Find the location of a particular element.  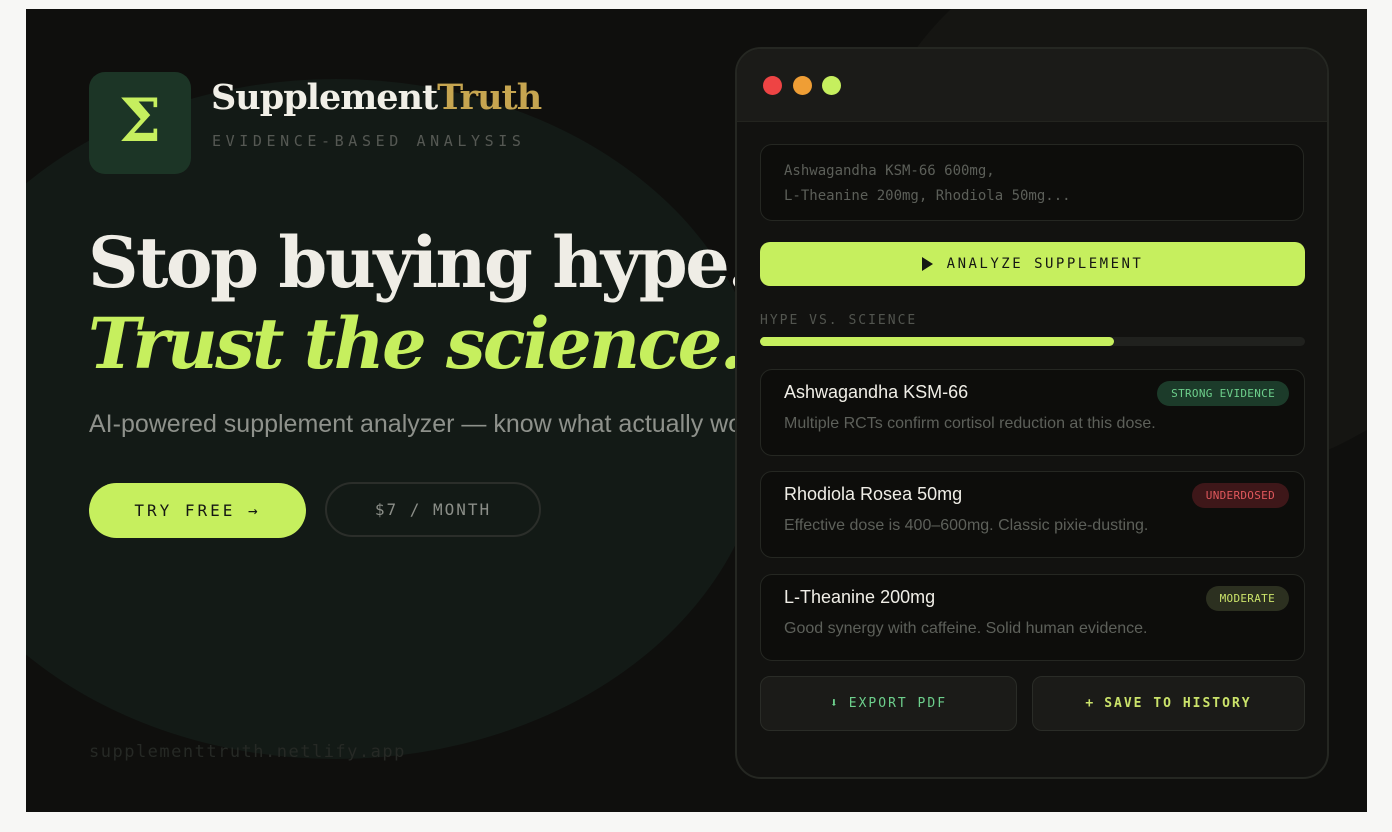

logo: Σ is located at coordinates (140, 123).